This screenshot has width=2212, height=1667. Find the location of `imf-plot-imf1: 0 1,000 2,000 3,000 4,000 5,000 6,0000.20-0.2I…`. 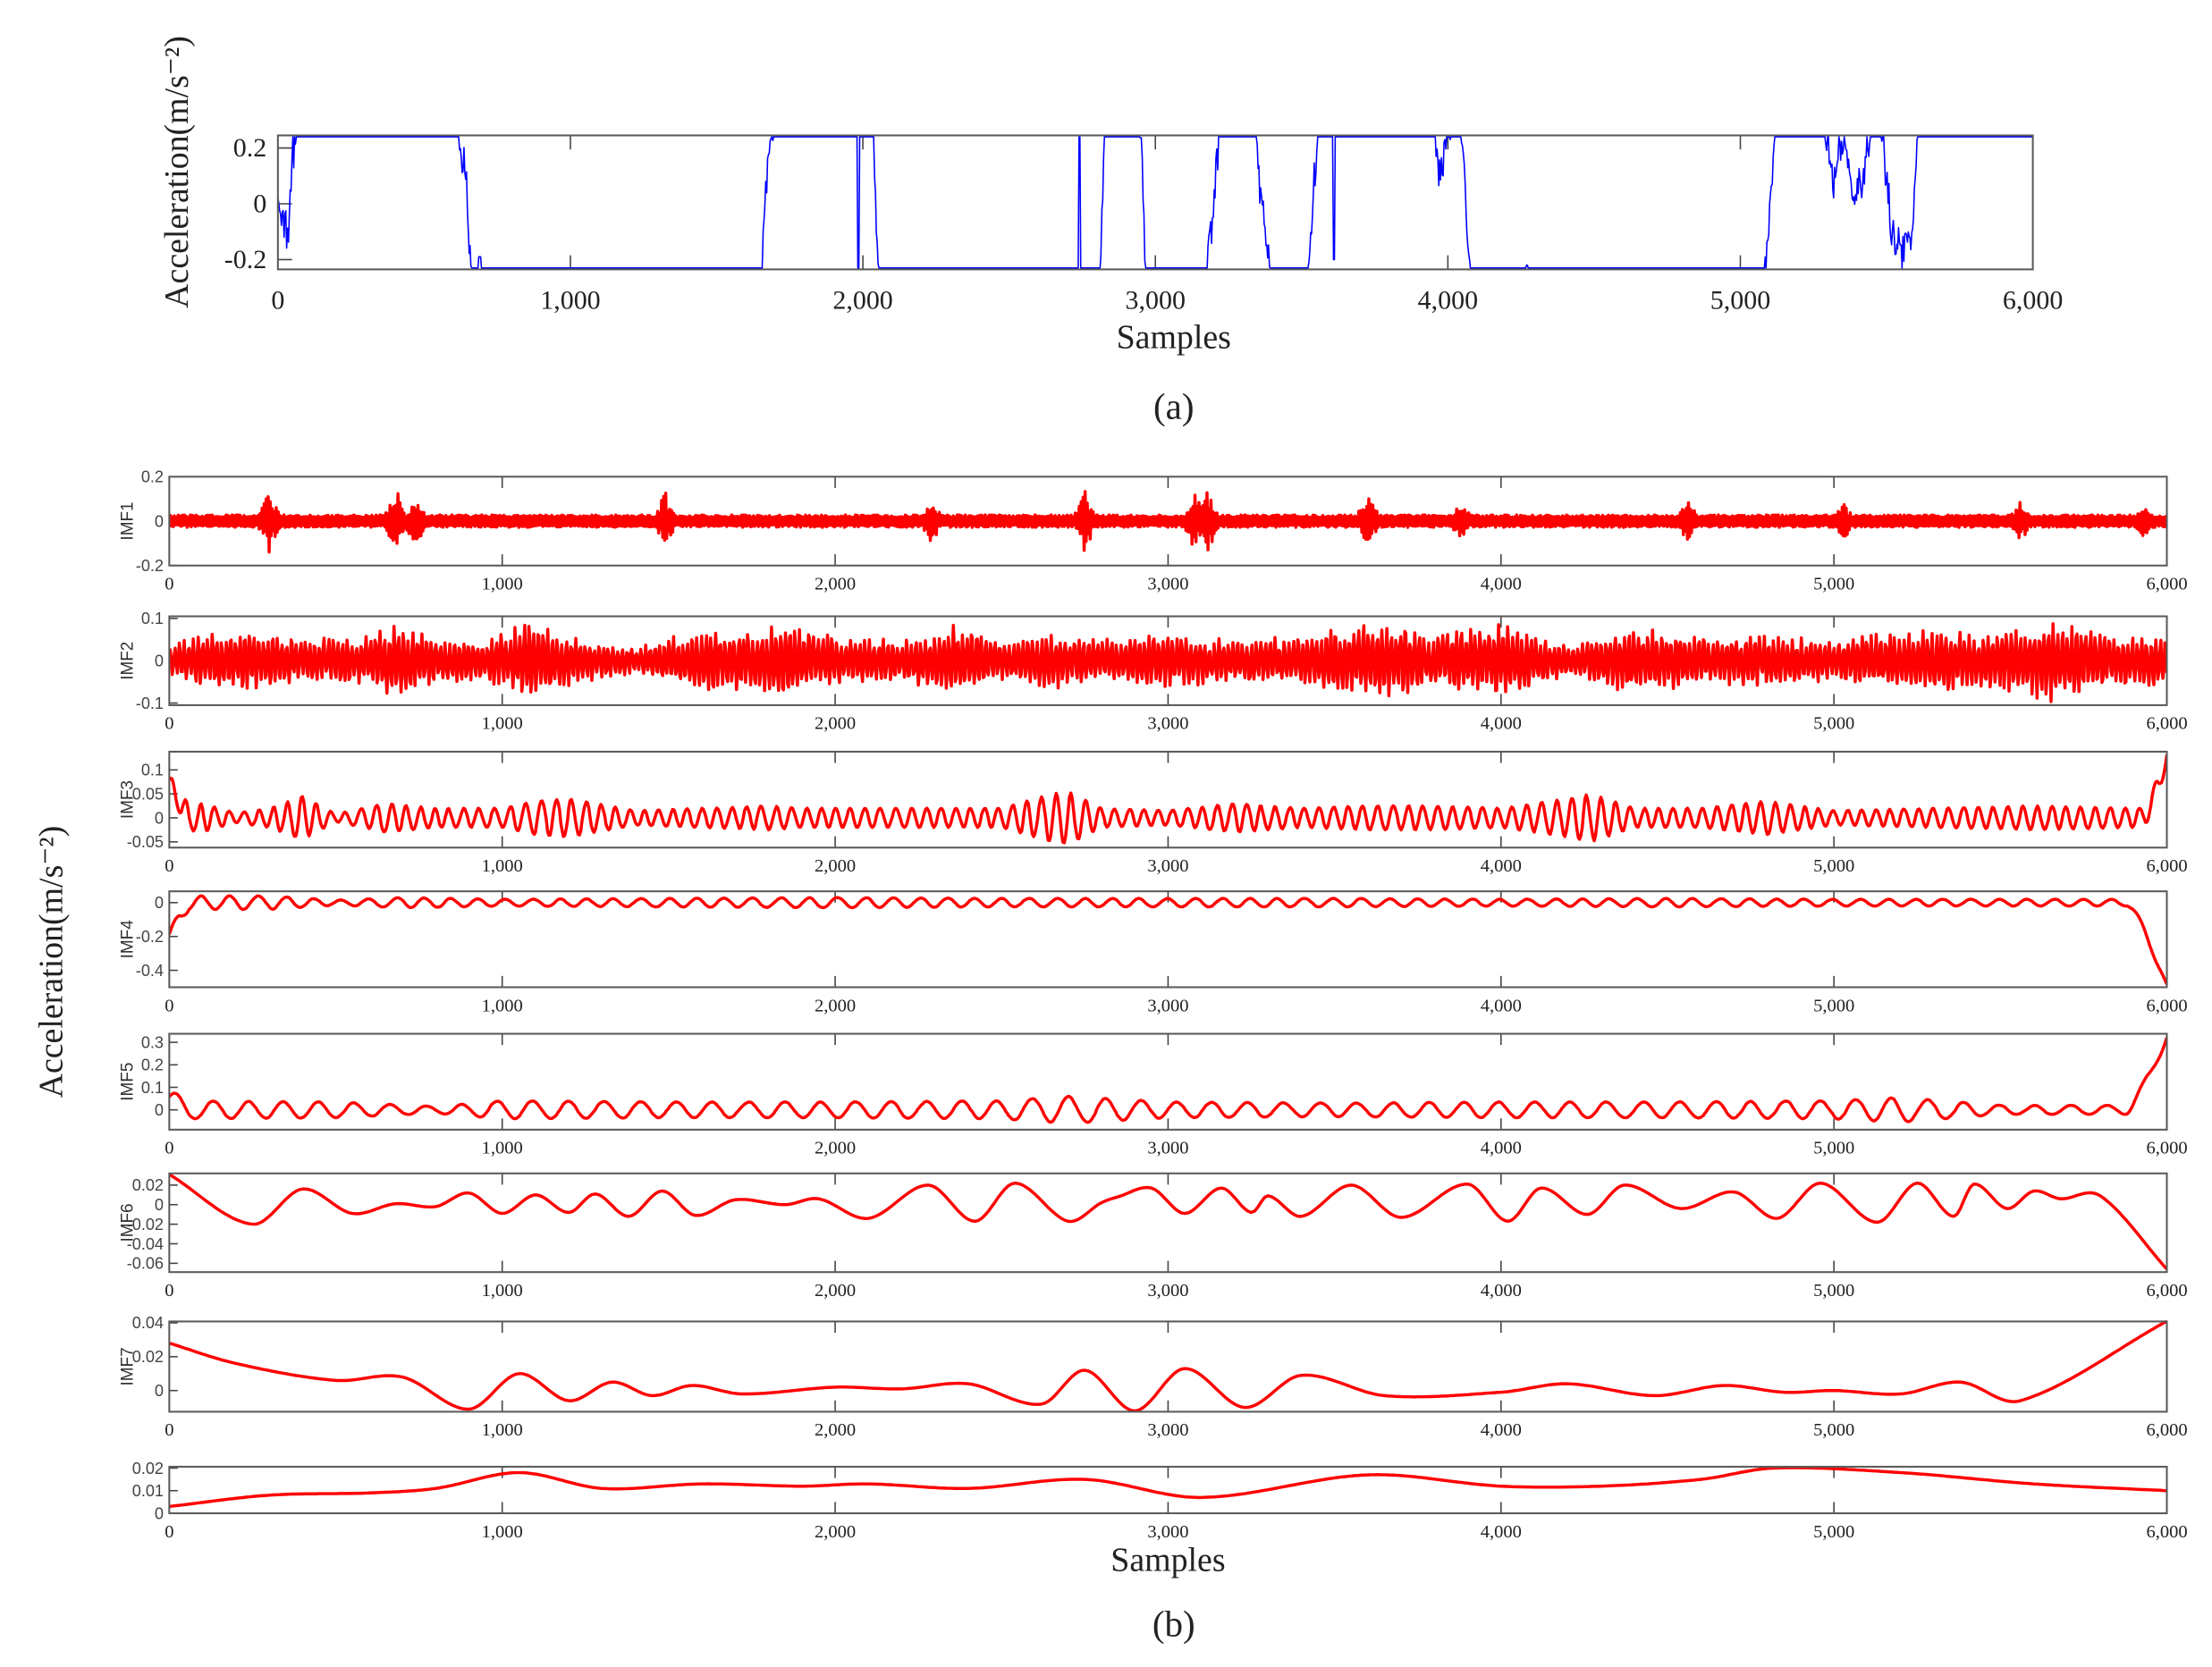

imf-plot-imf1: 0 1,000 2,000 3,000 4,000 5,000 6,0000.20-0.2I… is located at coordinates (1152, 531).